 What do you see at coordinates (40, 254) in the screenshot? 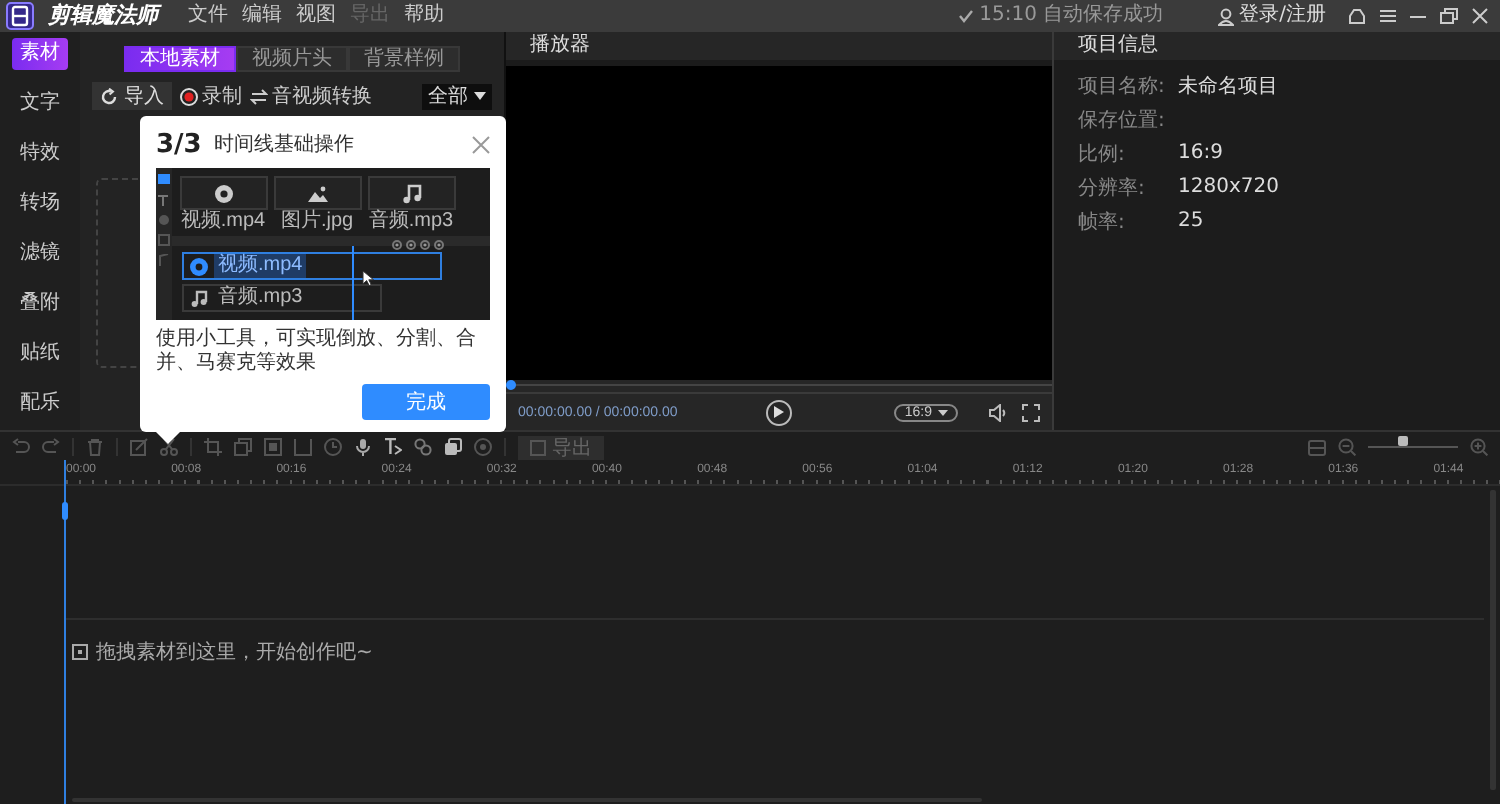
I see `sidebar-item: 滤镜` at bounding box center [40, 254].